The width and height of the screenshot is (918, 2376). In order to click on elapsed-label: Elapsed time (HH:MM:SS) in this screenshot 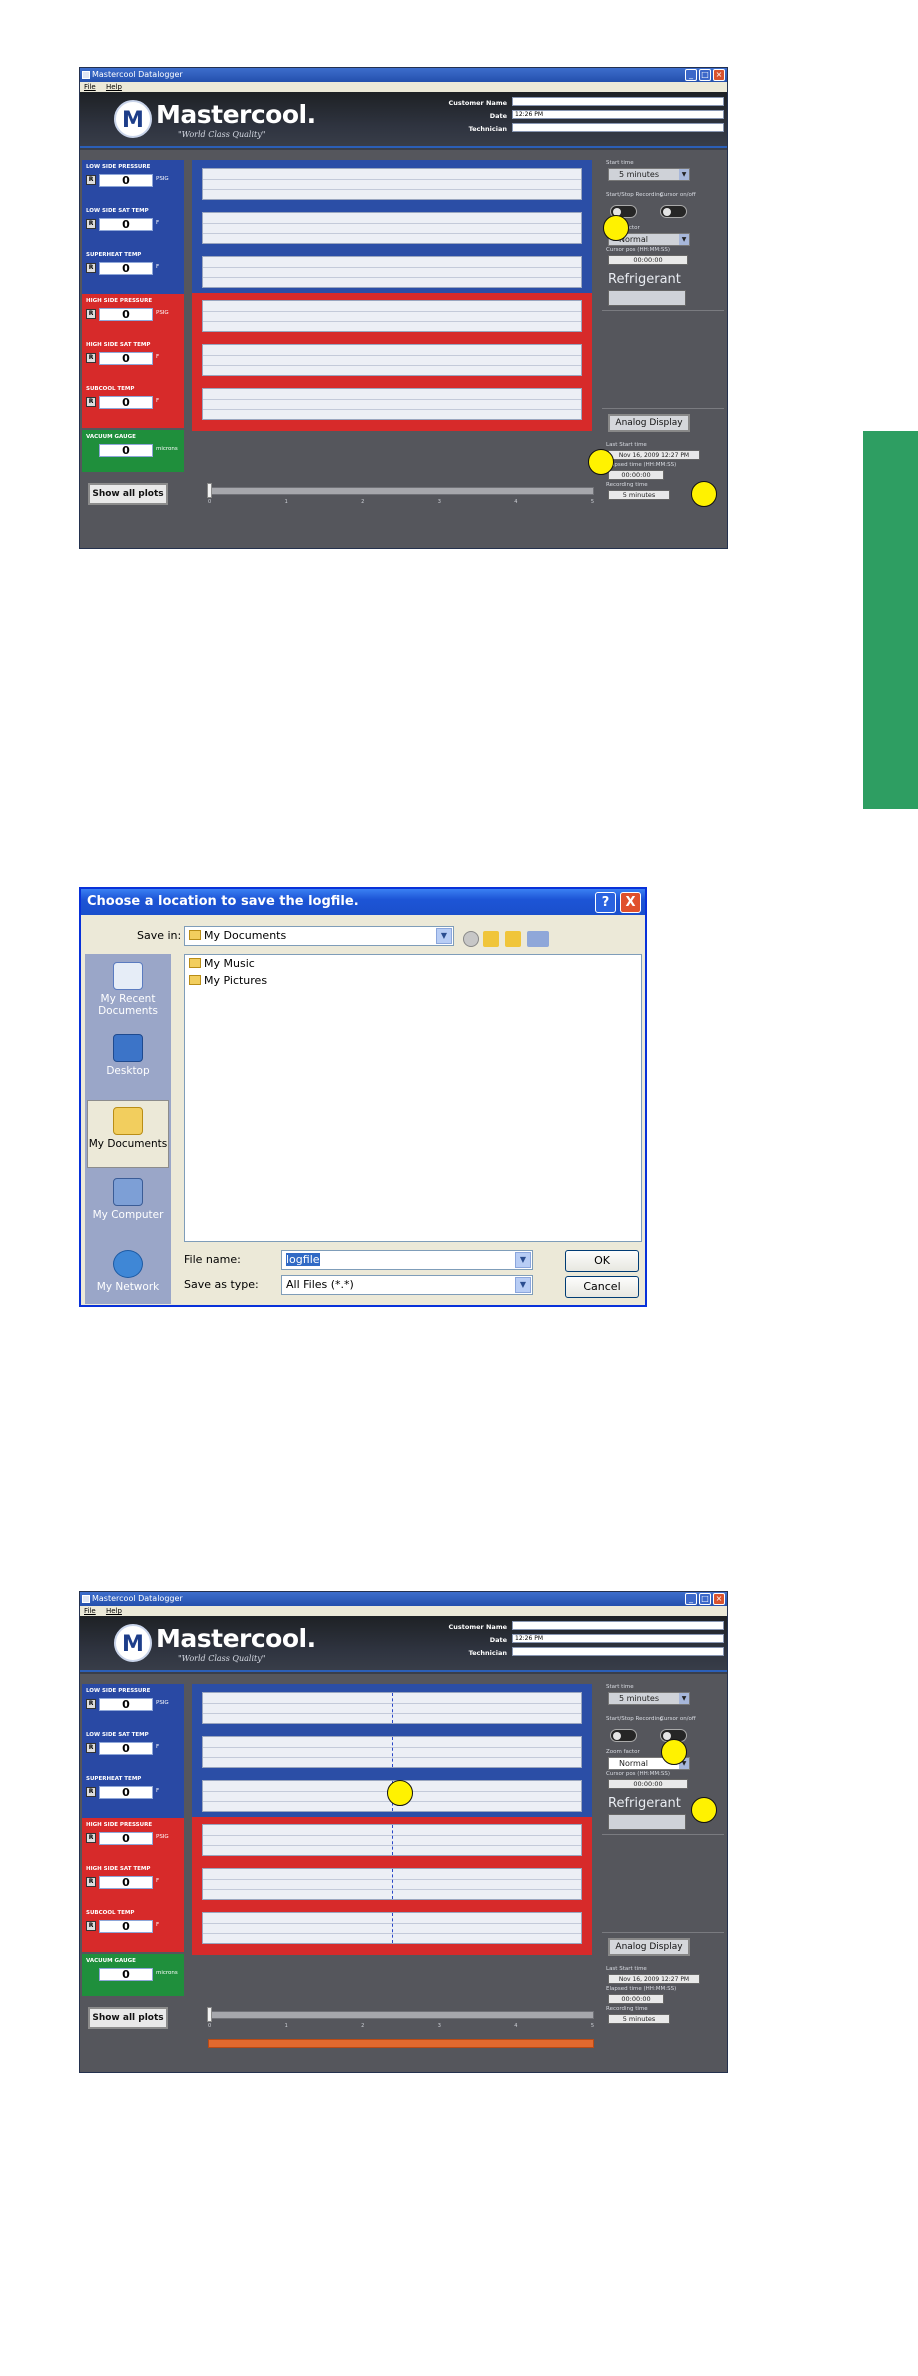, I will do `click(641, 465)`.